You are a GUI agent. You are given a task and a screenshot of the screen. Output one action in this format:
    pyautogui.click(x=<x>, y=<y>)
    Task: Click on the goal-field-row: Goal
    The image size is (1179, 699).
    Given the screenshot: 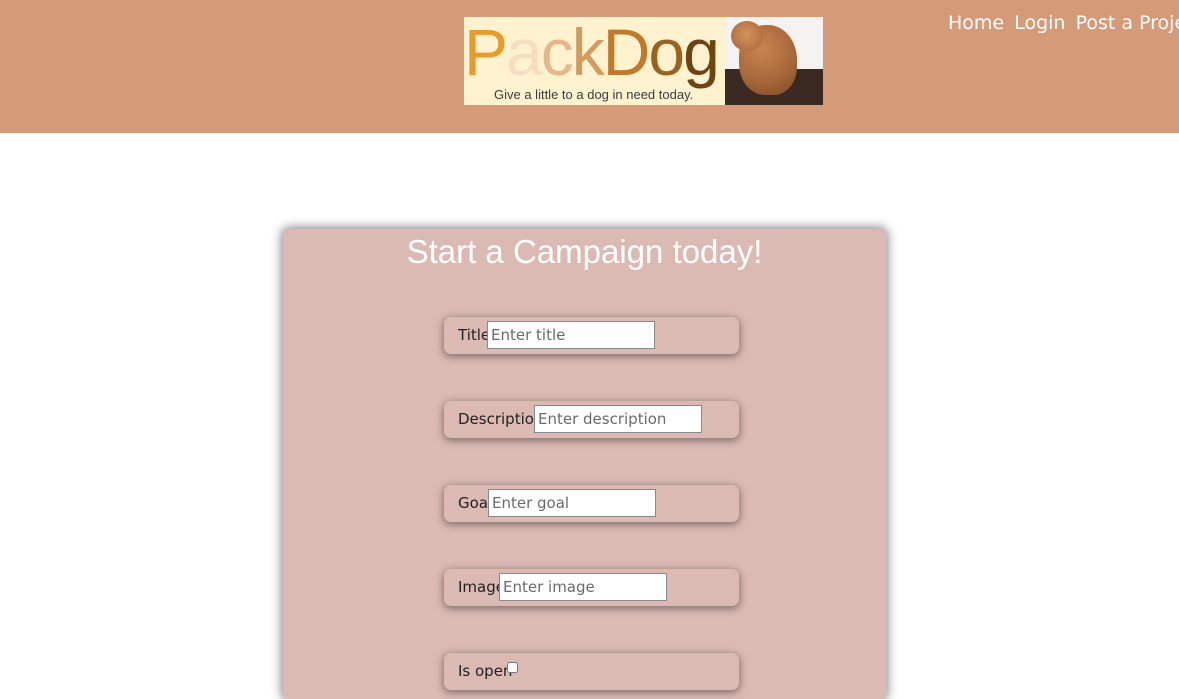 What is the action you would take?
    pyautogui.click(x=591, y=503)
    